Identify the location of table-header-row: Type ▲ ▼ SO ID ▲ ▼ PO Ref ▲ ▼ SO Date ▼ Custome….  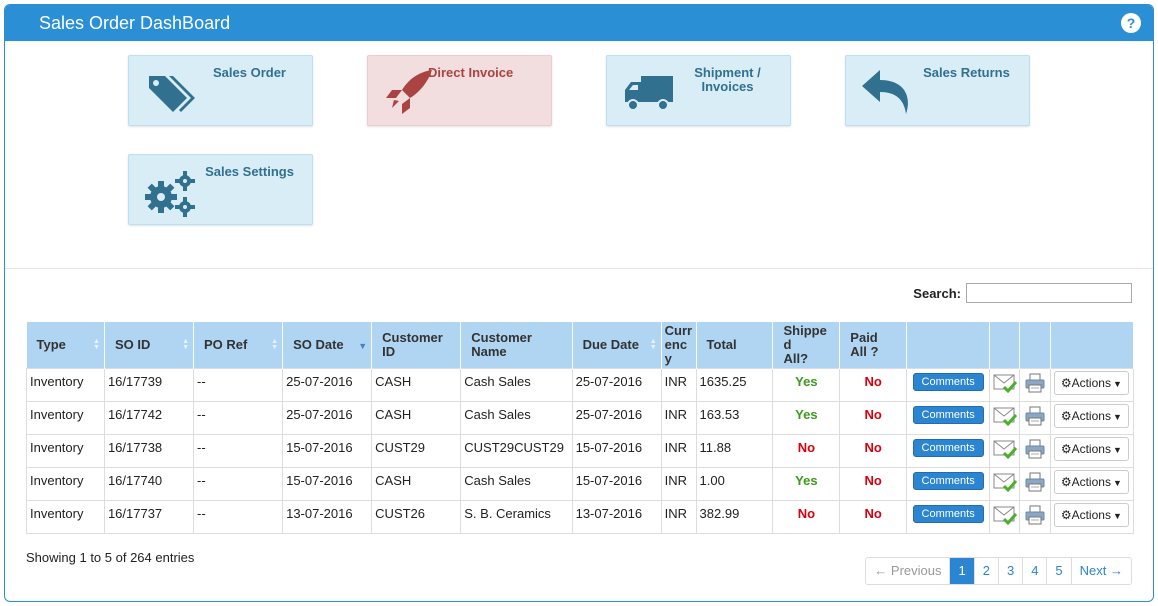
(580, 345).